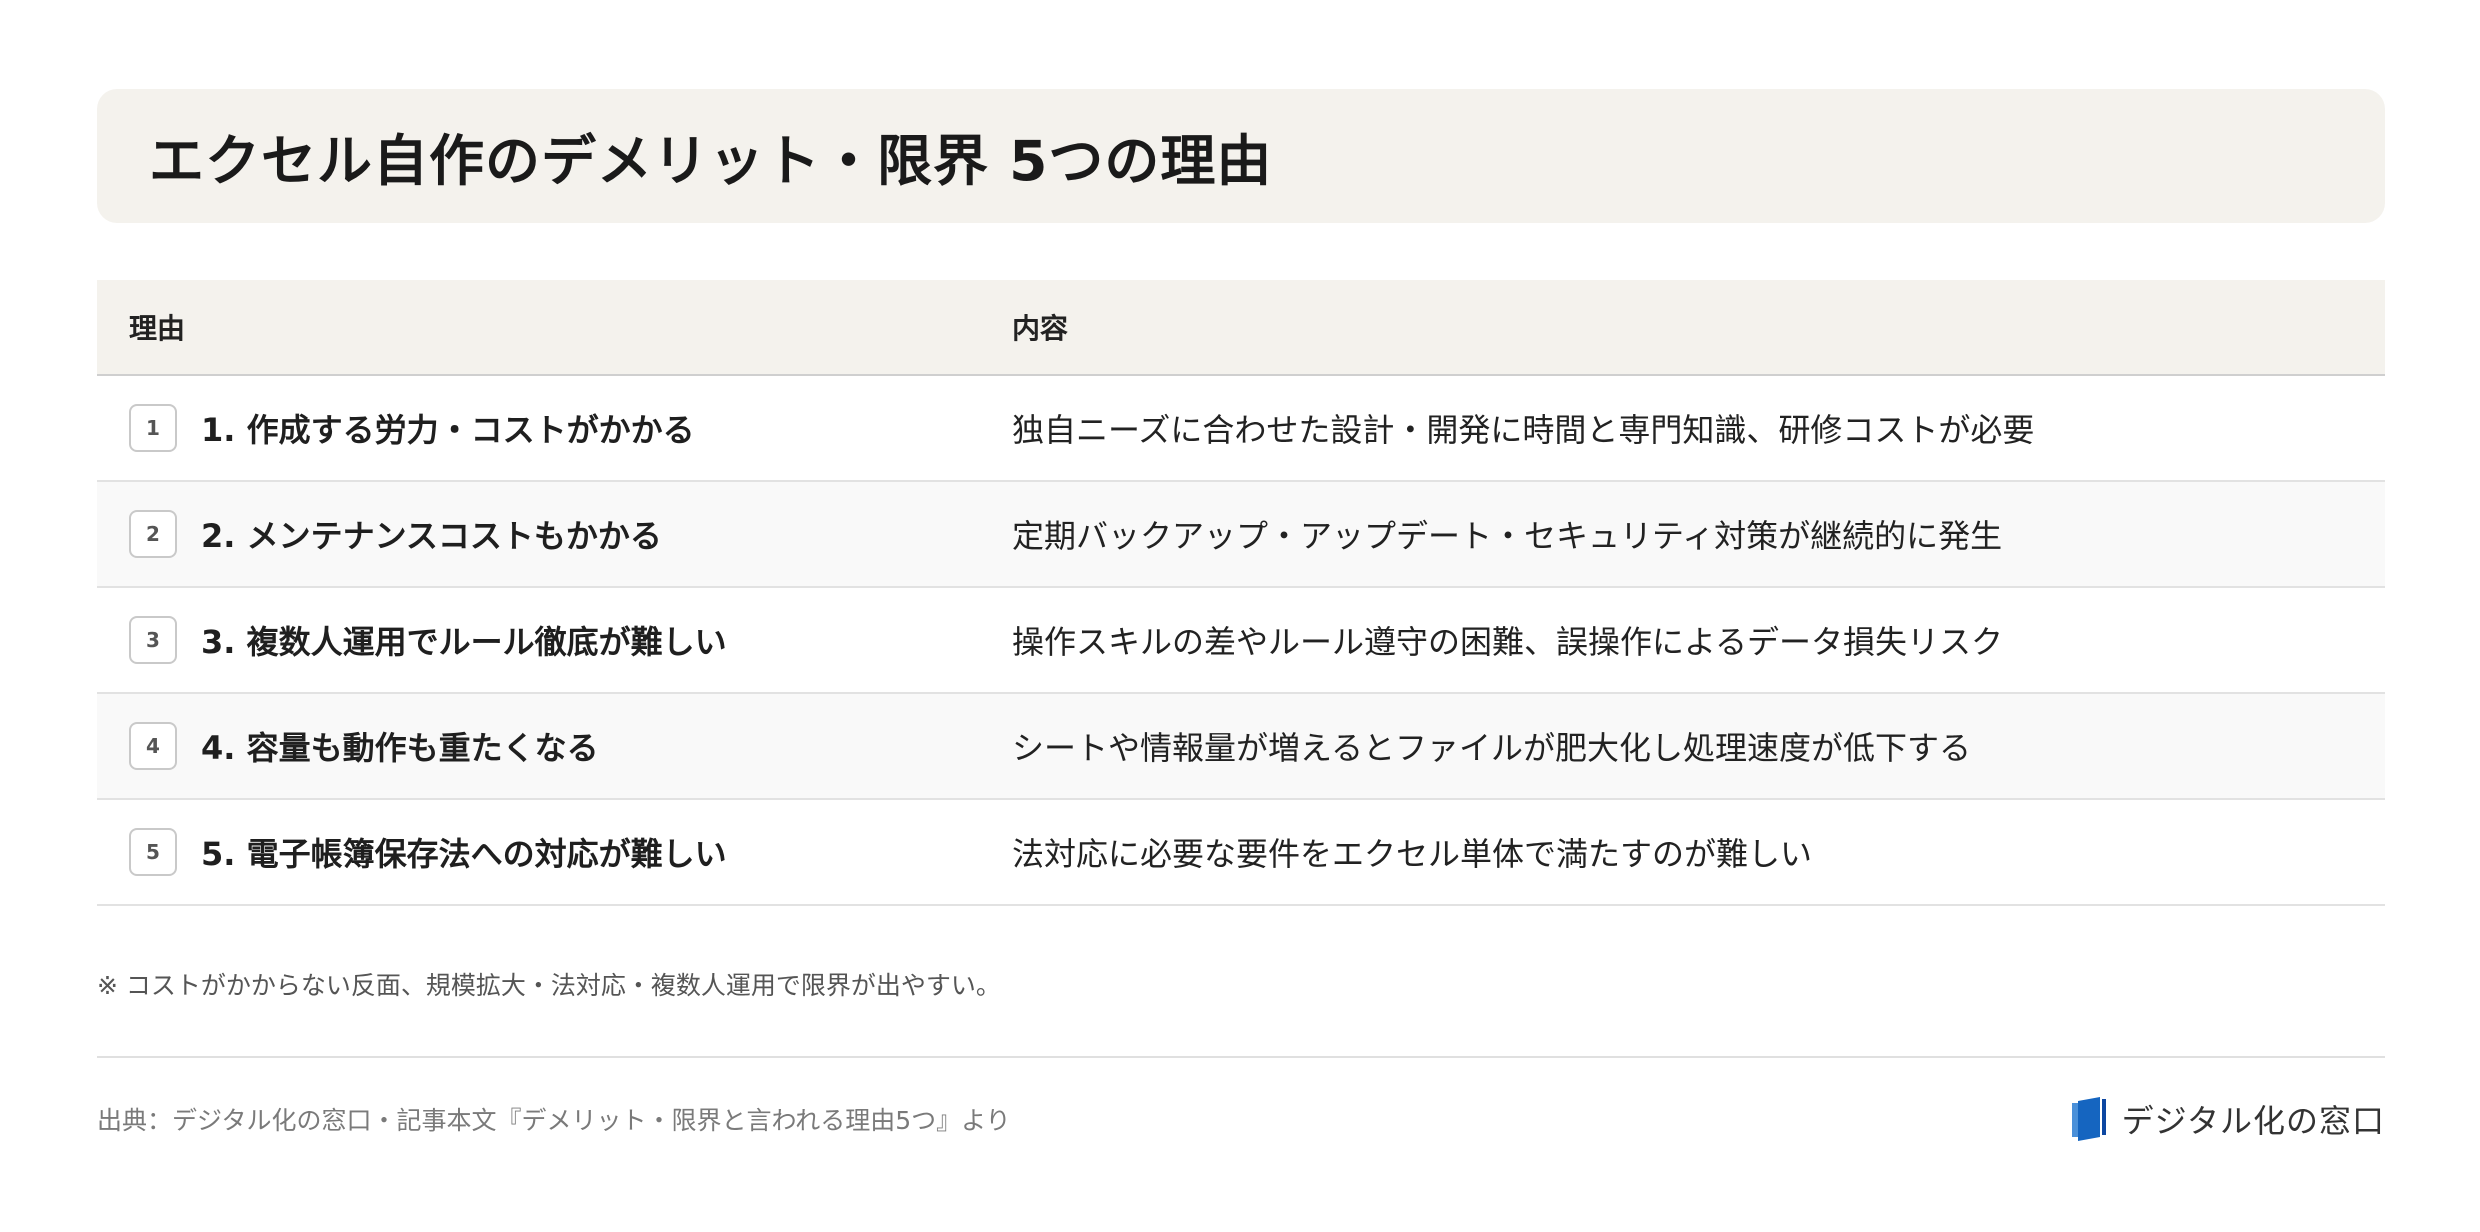 This screenshot has width=2480, height=1232. I want to click on header-detail: 内容, so click(1040, 328).